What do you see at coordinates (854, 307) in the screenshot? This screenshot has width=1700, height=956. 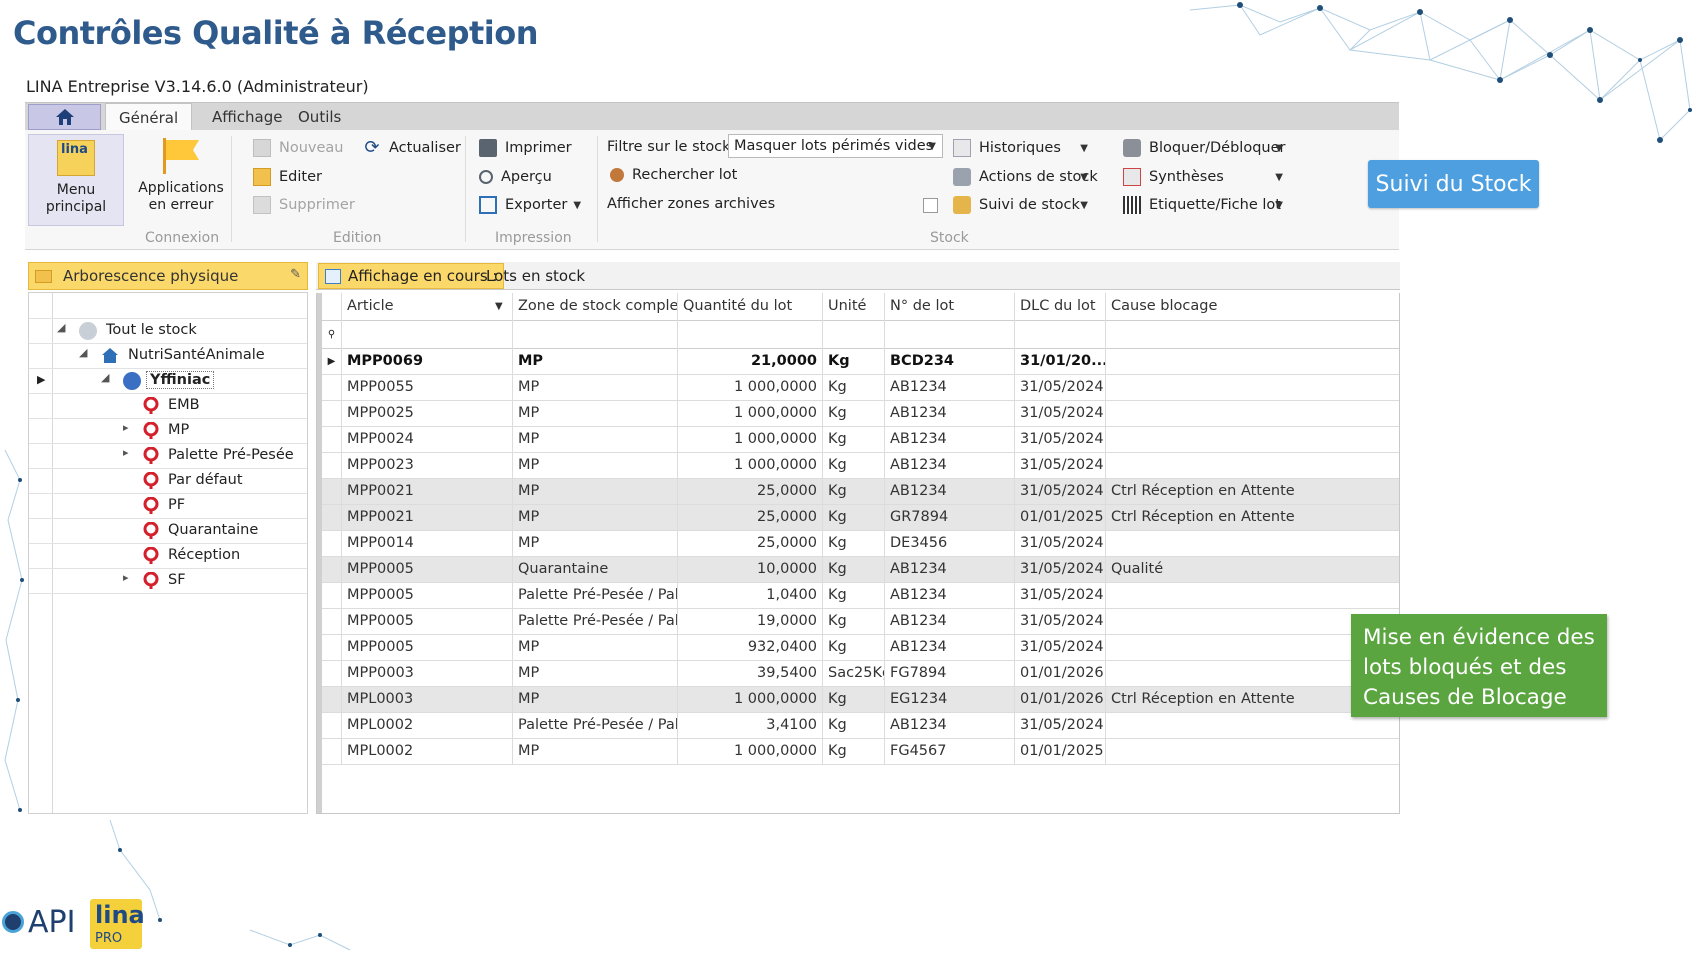 I see `column-header: Unité` at bounding box center [854, 307].